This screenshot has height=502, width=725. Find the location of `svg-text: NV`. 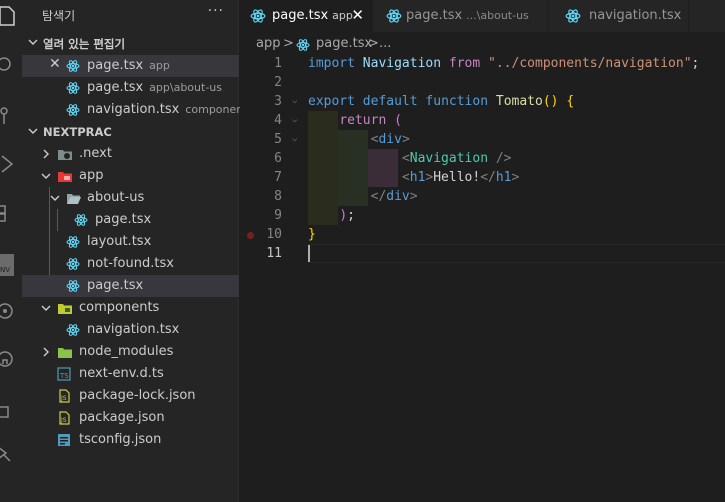

svg-text: NV is located at coordinates (5, 270).